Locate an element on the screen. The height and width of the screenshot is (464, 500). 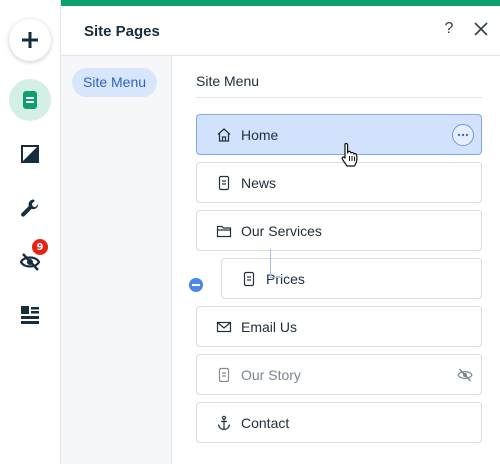
page-label: Our Services is located at coordinates (281, 231).